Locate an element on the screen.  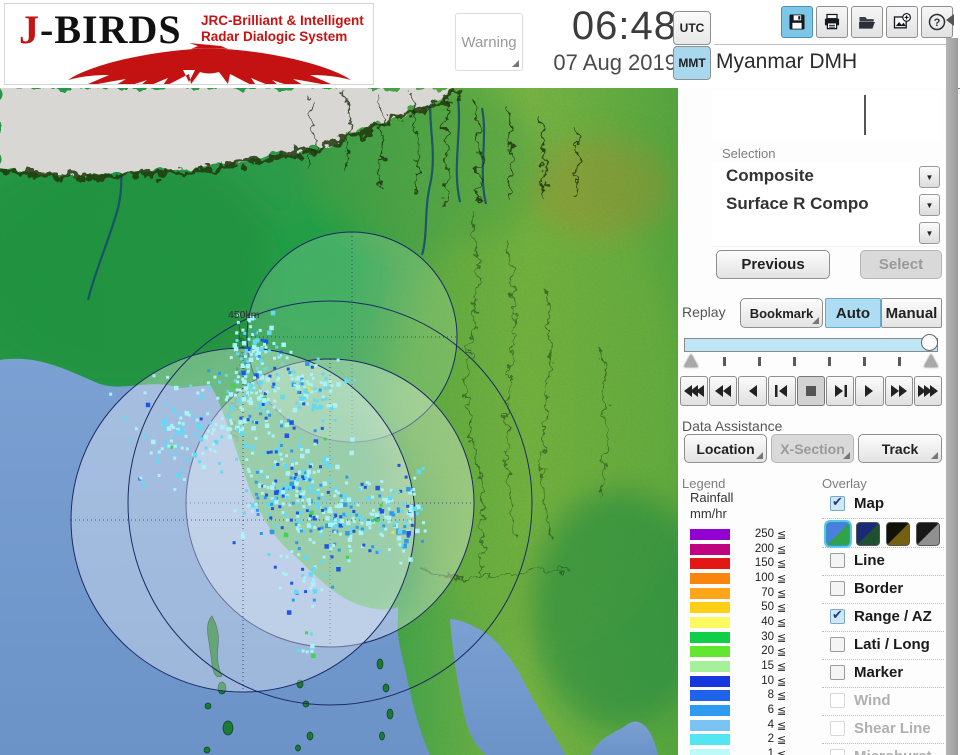
fast-forward-button is located at coordinates (927, 391).